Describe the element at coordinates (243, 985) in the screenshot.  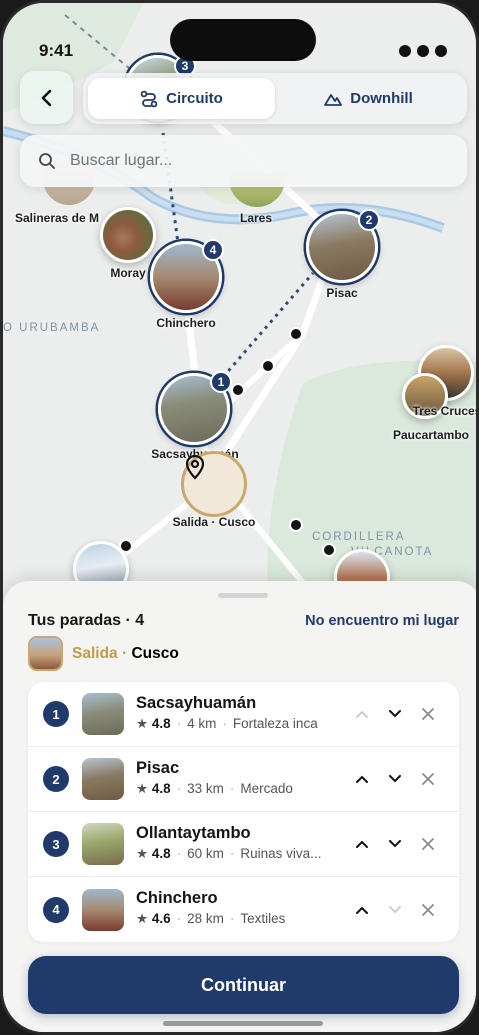
I see `continue-button: Continuar` at that location.